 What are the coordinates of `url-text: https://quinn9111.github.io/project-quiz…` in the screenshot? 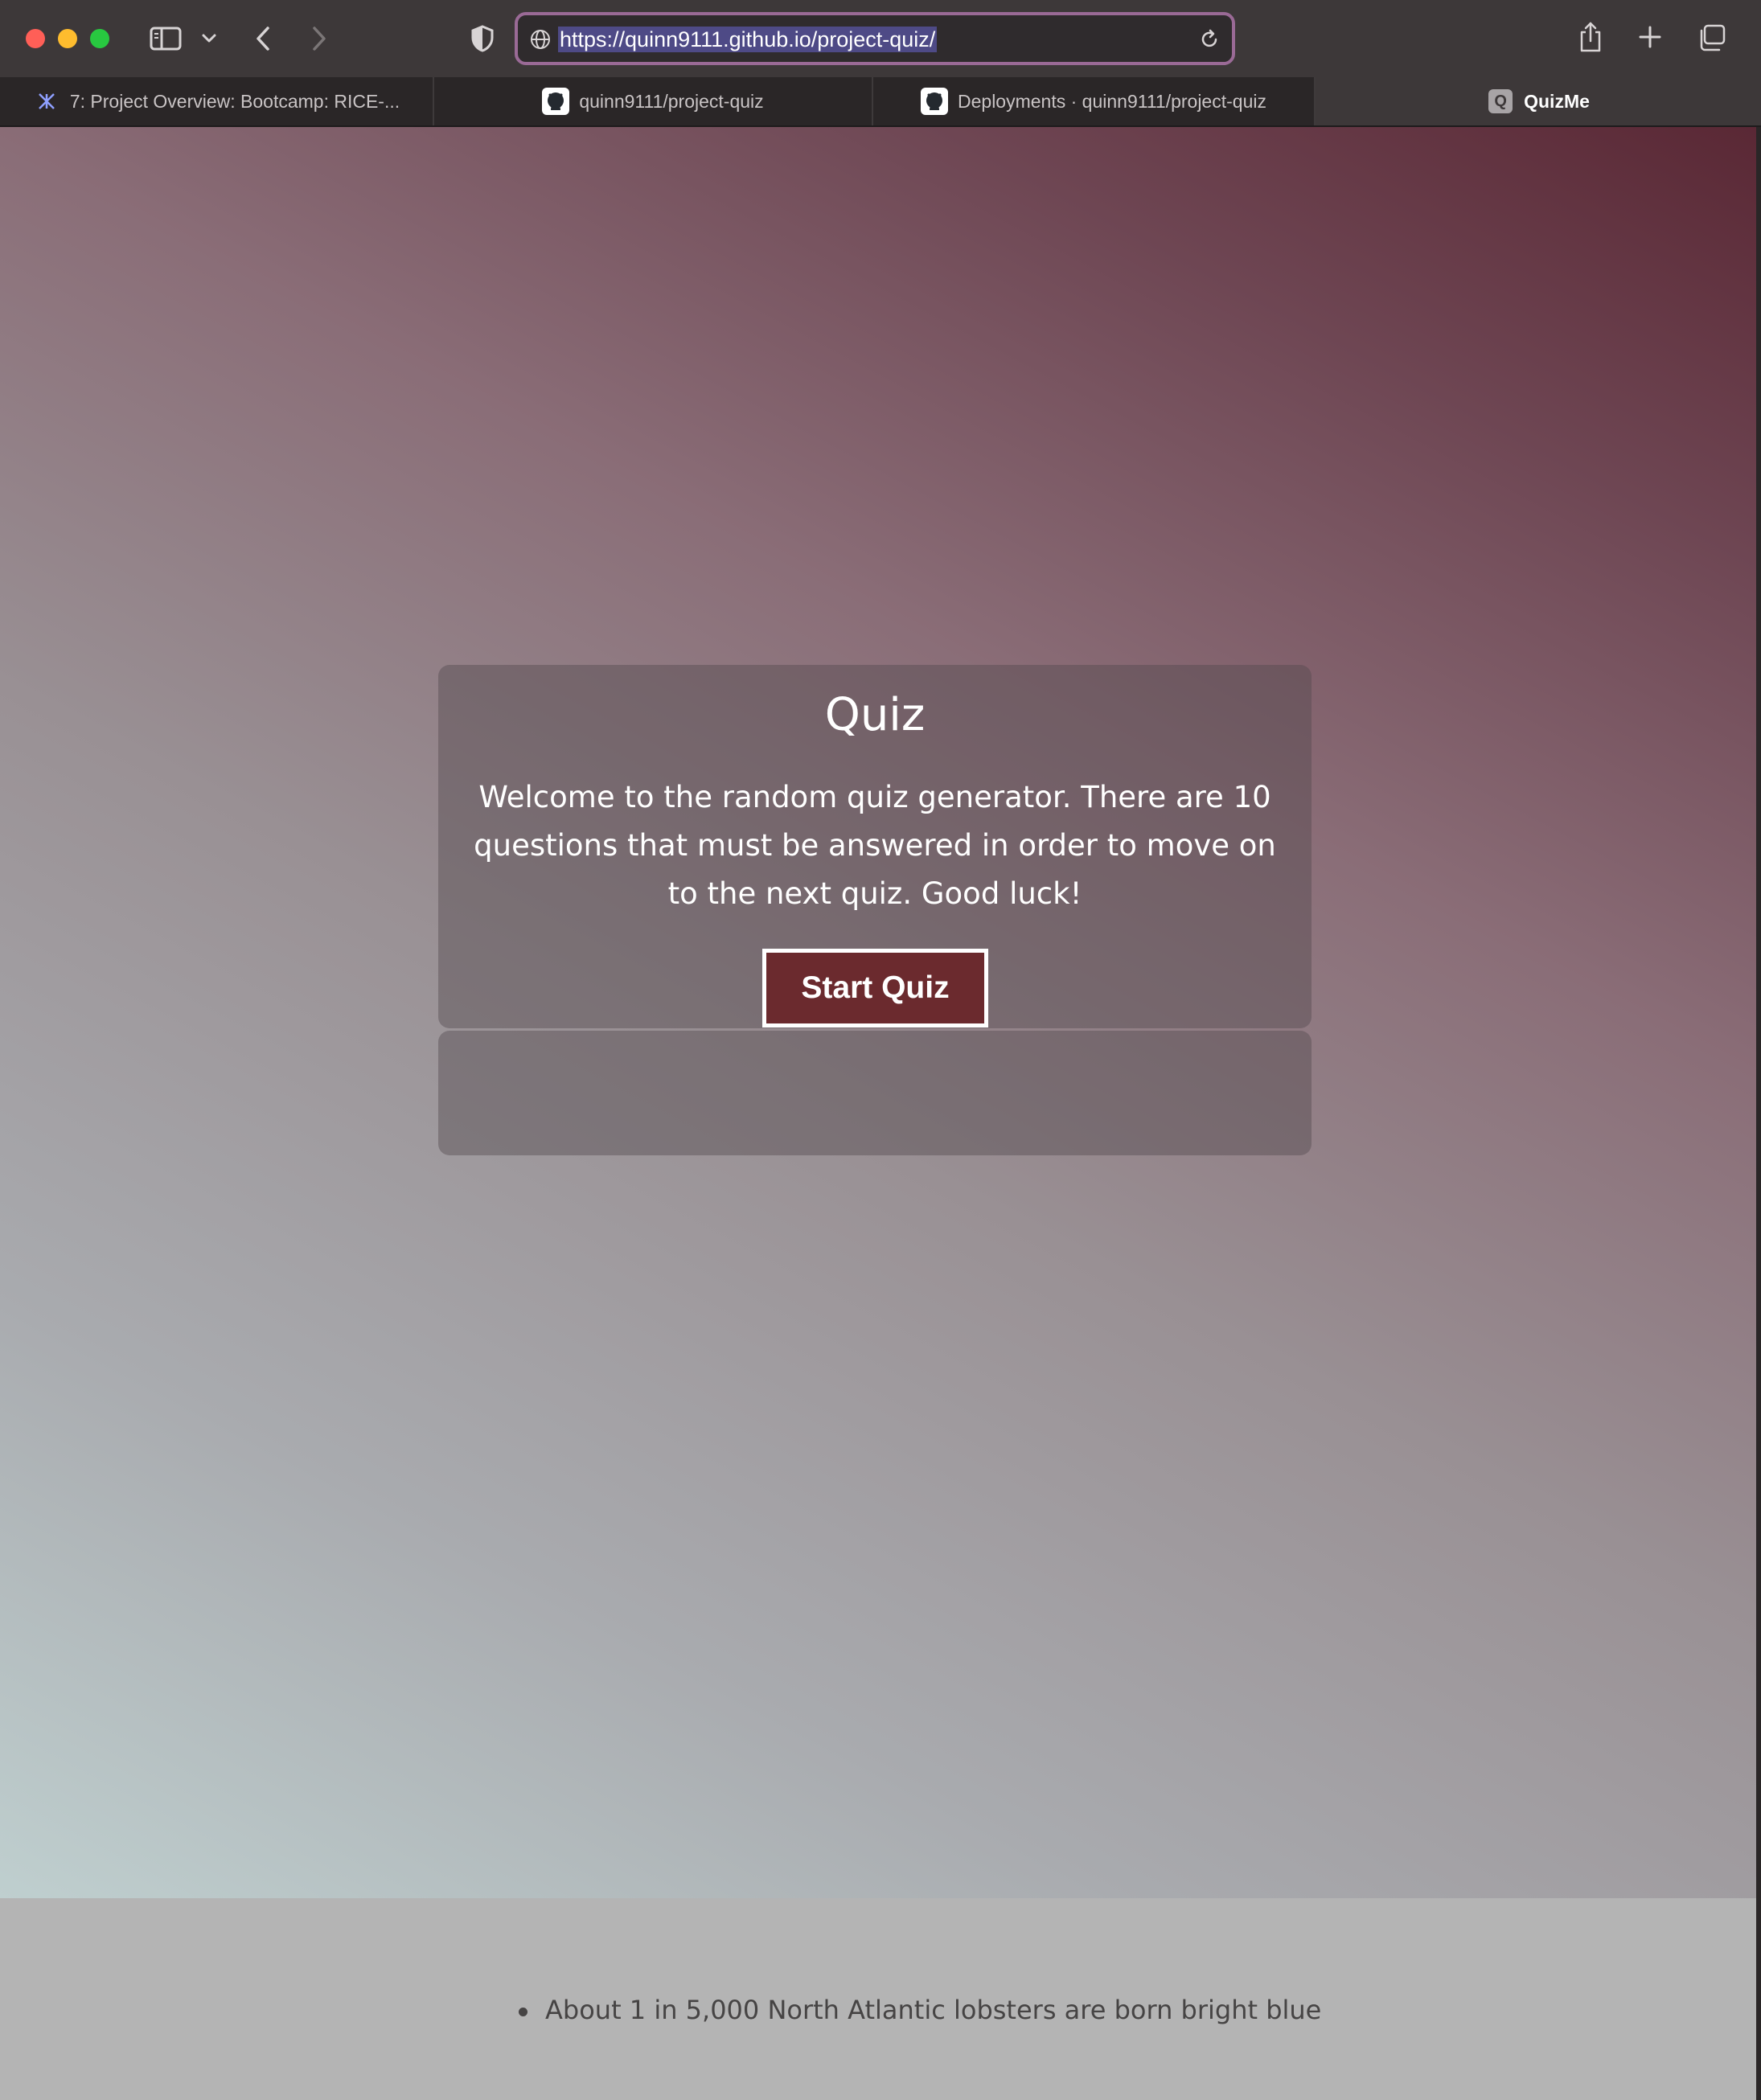 It's located at (748, 40).